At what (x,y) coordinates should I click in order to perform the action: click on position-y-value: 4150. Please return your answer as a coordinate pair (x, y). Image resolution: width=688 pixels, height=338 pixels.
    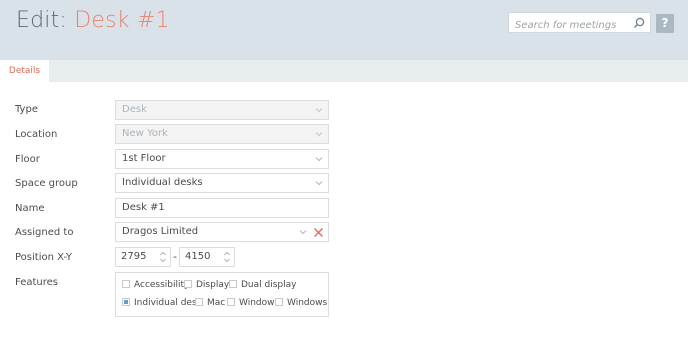
    Looking at the image, I should click on (198, 256).